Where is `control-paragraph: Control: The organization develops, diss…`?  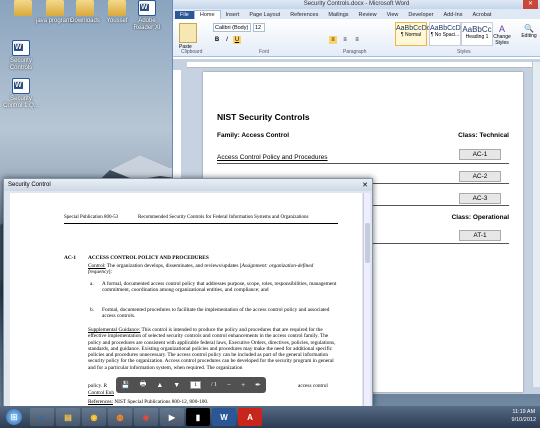
control-paragraph: Control: The organization develops, diss… is located at coordinates (201, 269).